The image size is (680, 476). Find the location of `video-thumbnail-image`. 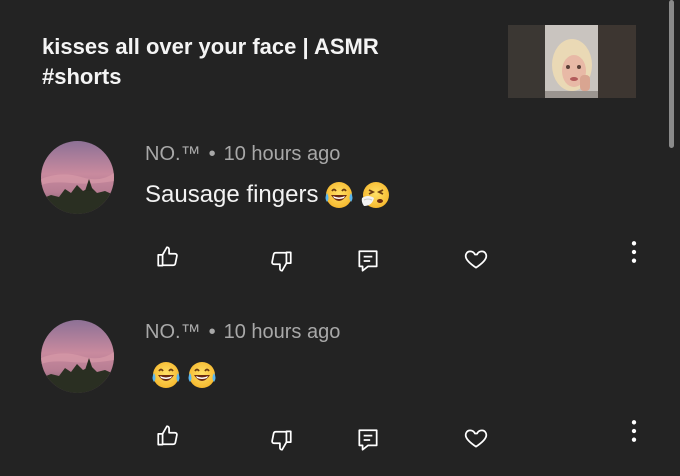

video-thumbnail-image is located at coordinates (572, 61).